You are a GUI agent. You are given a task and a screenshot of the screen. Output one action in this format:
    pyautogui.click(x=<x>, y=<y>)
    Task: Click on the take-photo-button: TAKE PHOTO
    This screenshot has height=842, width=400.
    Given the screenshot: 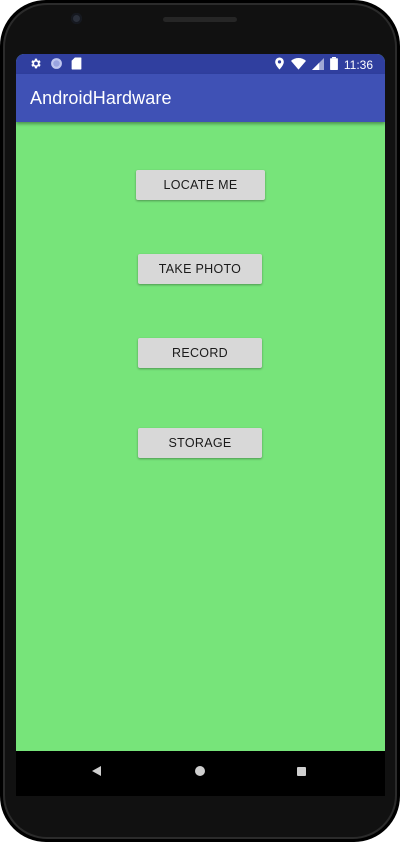 What is the action you would take?
    pyautogui.click(x=200, y=269)
    